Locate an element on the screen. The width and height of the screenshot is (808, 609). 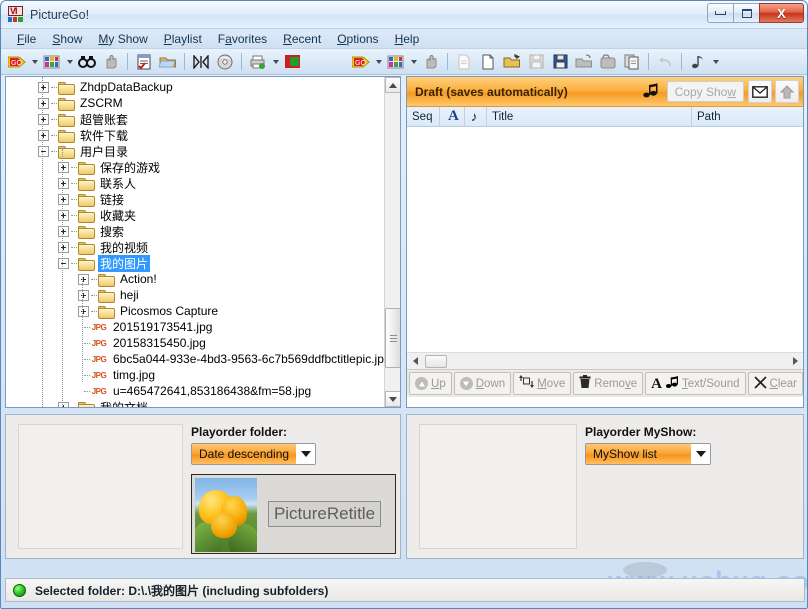
minimize-button is located at coordinates (720, 13).